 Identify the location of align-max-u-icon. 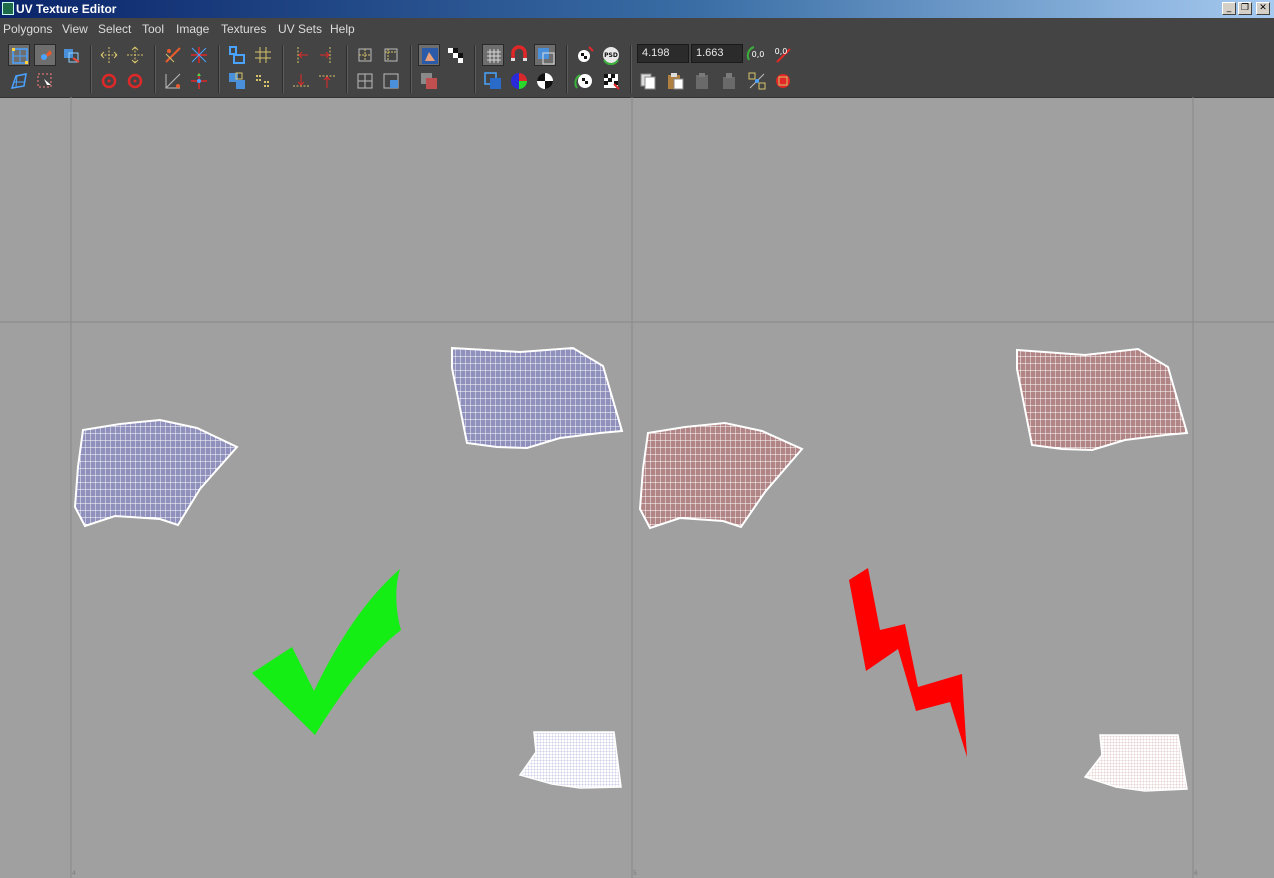
(327, 55).